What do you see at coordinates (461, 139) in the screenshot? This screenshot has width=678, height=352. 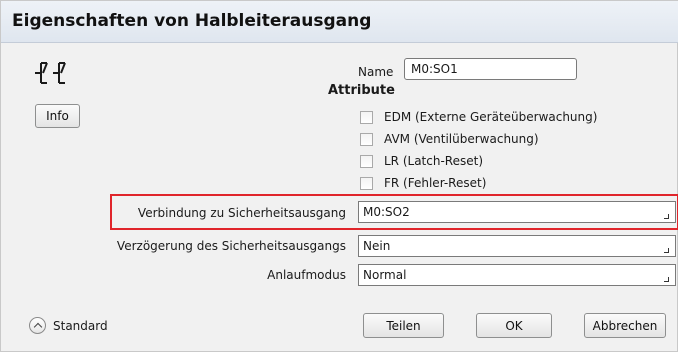 I see `avm-label: AVM (Ventilüberwachung)` at bounding box center [461, 139].